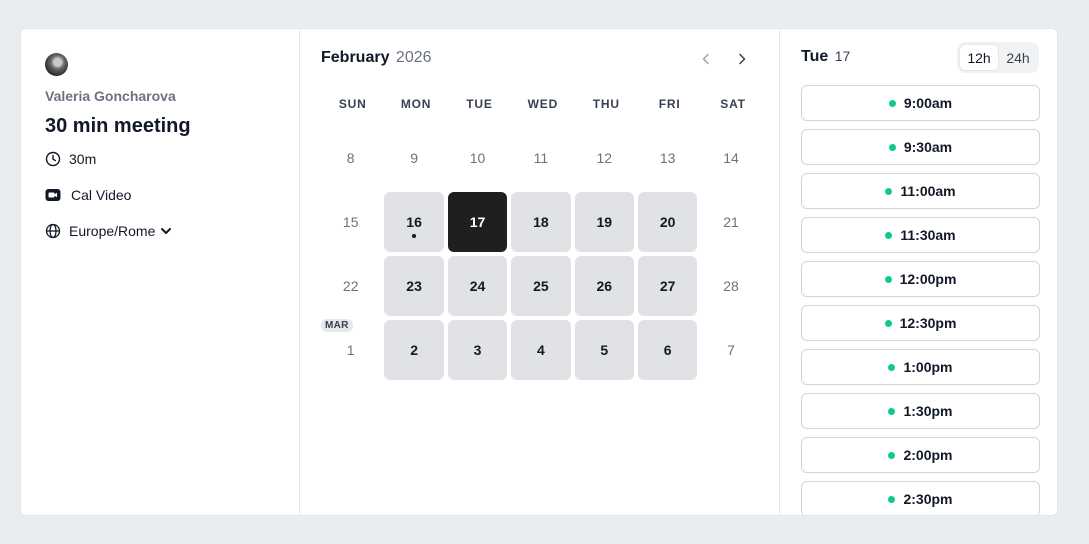 The width and height of the screenshot is (1089, 544). What do you see at coordinates (920, 191) in the screenshot?
I see `time-slot-button: 11:00am` at bounding box center [920, 191].